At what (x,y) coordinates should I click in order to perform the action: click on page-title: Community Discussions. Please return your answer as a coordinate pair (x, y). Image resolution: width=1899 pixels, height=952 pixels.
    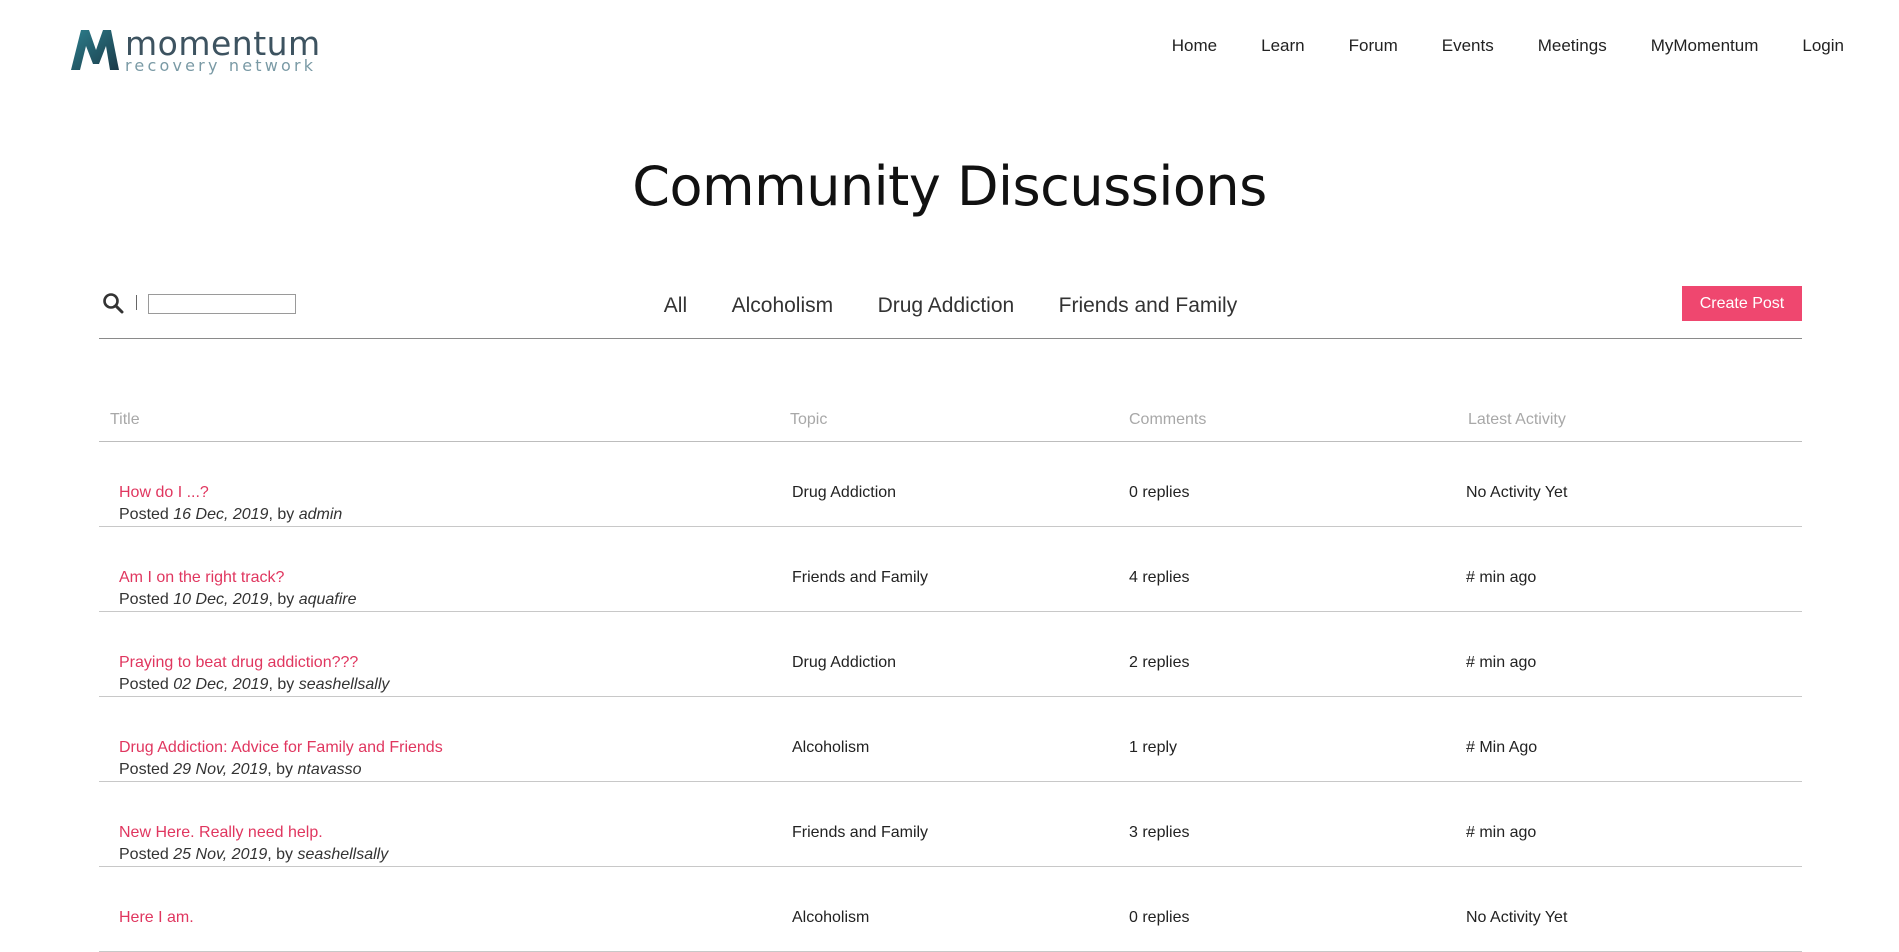
    Looking at the image, I should click on (949, 186).